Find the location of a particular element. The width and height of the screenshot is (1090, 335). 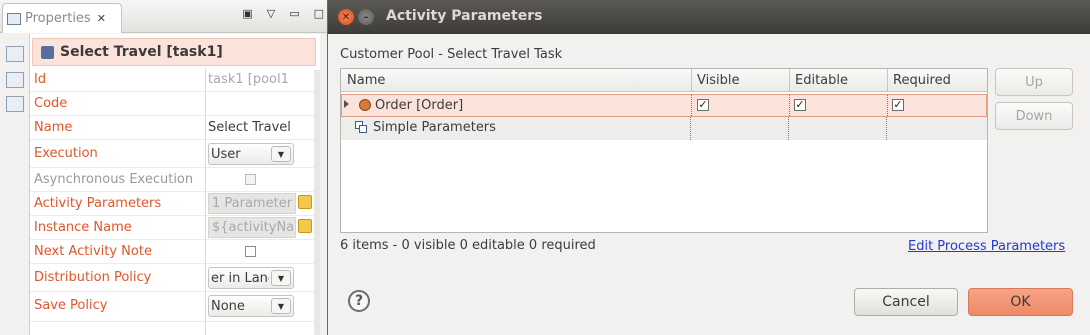

close-tab-icon: ✕ is located at coordinates (101, 18).